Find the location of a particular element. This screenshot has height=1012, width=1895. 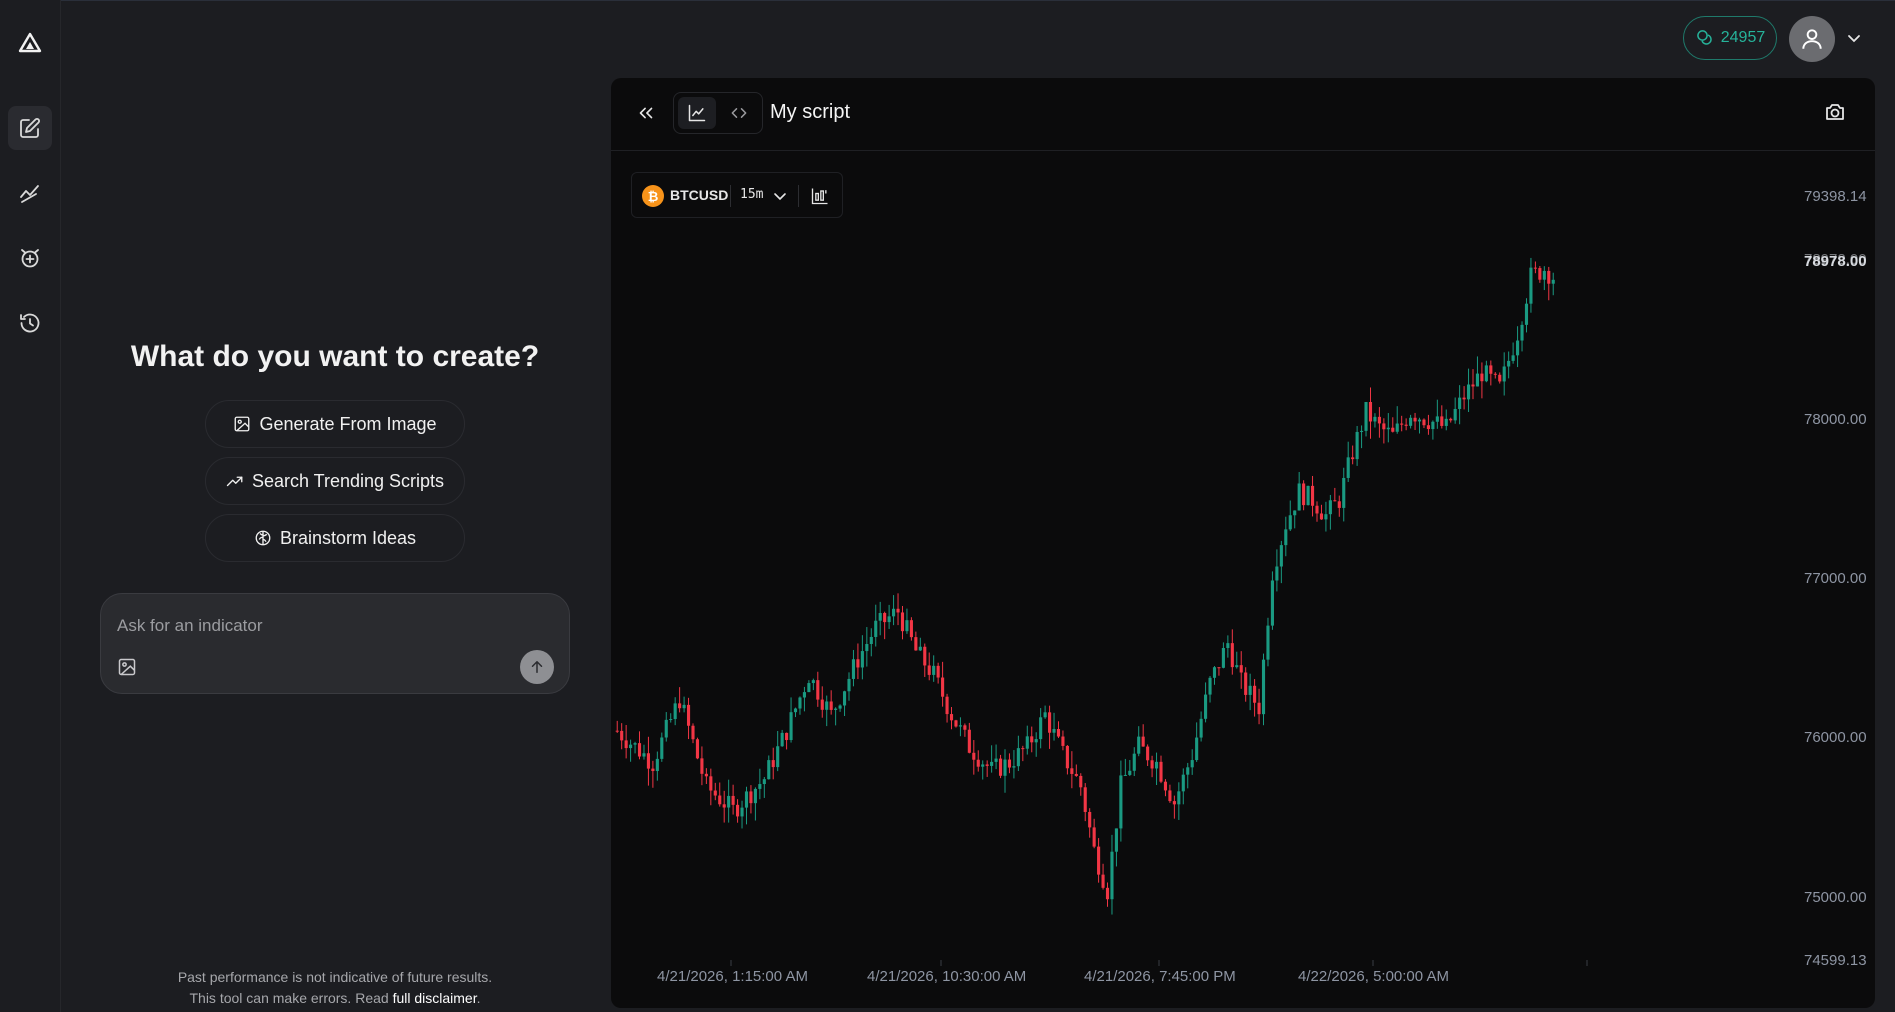

avatar is located at coordinates (1812, 39).